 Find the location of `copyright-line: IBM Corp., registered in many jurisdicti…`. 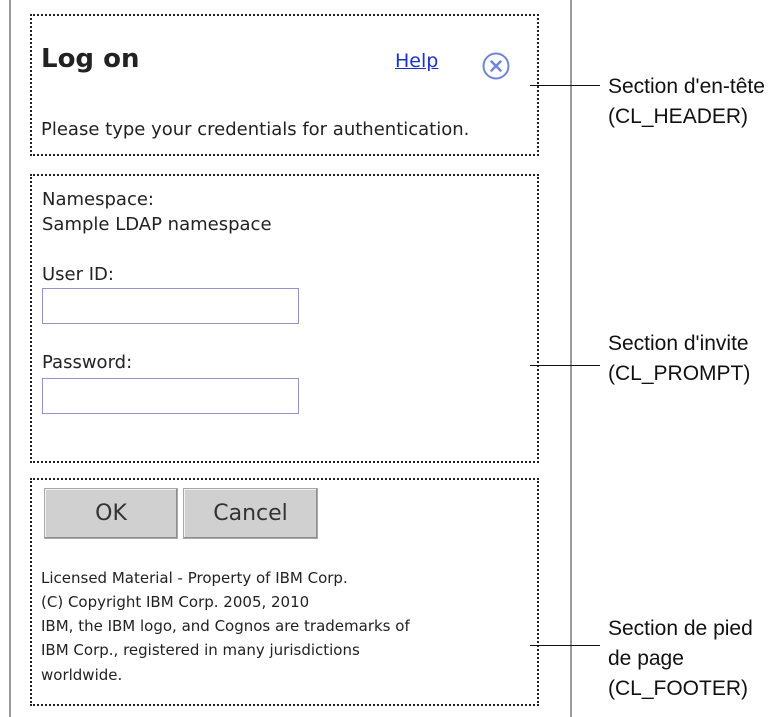

copyright-line: IBM Corp., registered in many jurisdicti… is located at coordinates (200, 650).